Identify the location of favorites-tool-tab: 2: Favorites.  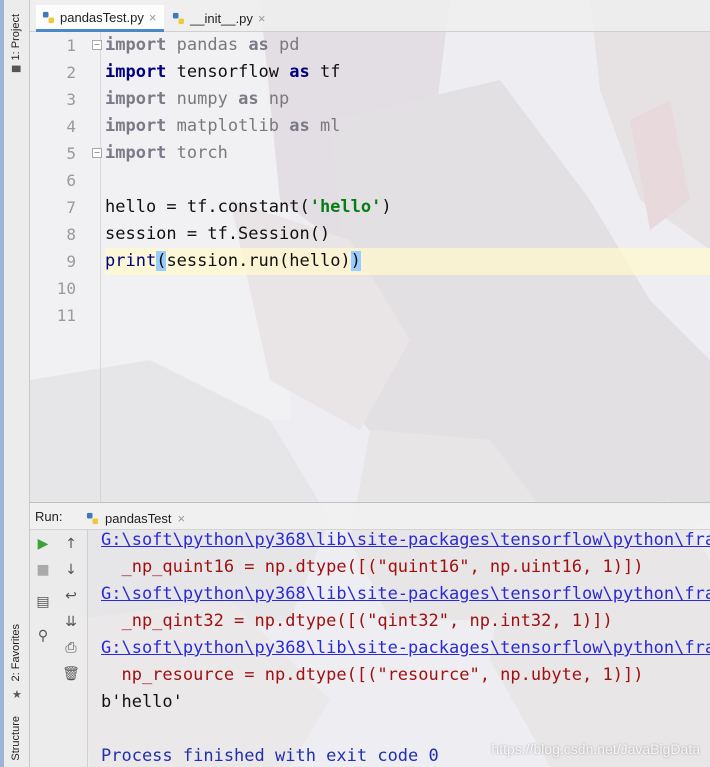
(16, 652).